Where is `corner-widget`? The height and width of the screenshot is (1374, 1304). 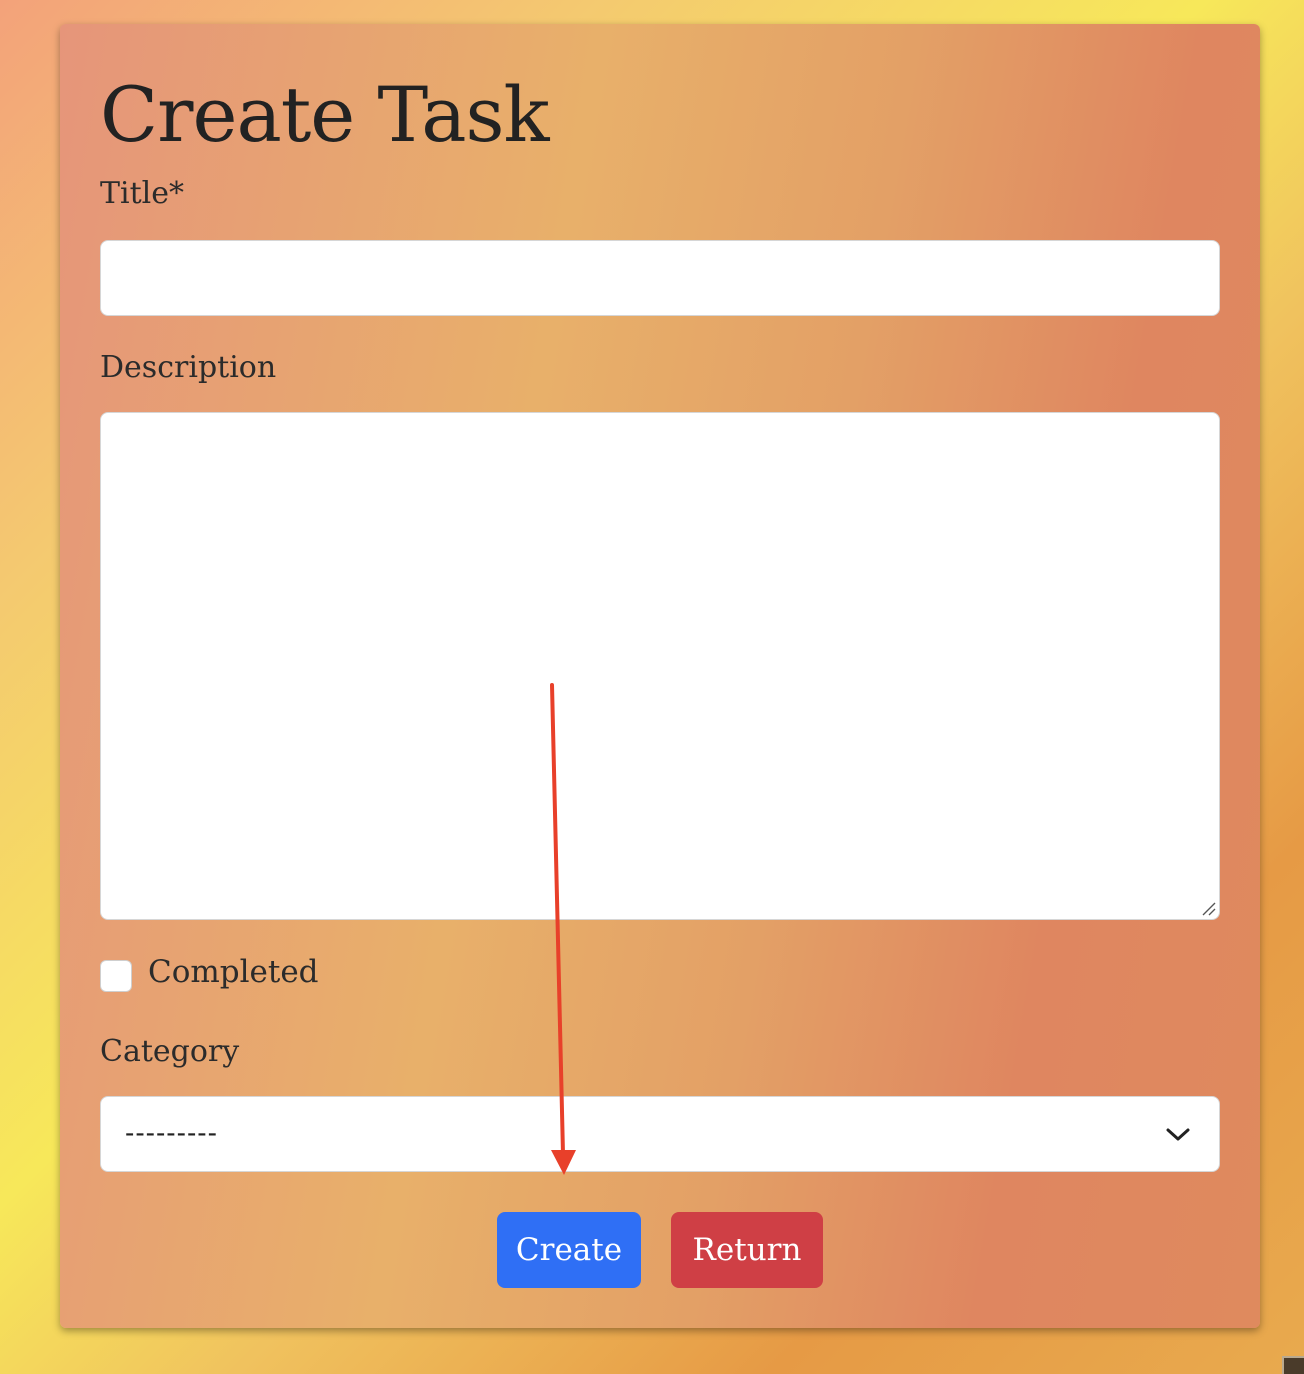 corner-widget is located at coordinates (1293, 1365).